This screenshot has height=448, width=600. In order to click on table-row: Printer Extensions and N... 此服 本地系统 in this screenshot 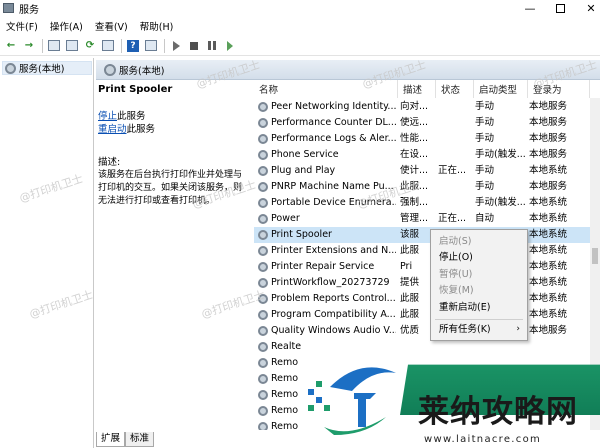, I will do `click(424, 251)`.